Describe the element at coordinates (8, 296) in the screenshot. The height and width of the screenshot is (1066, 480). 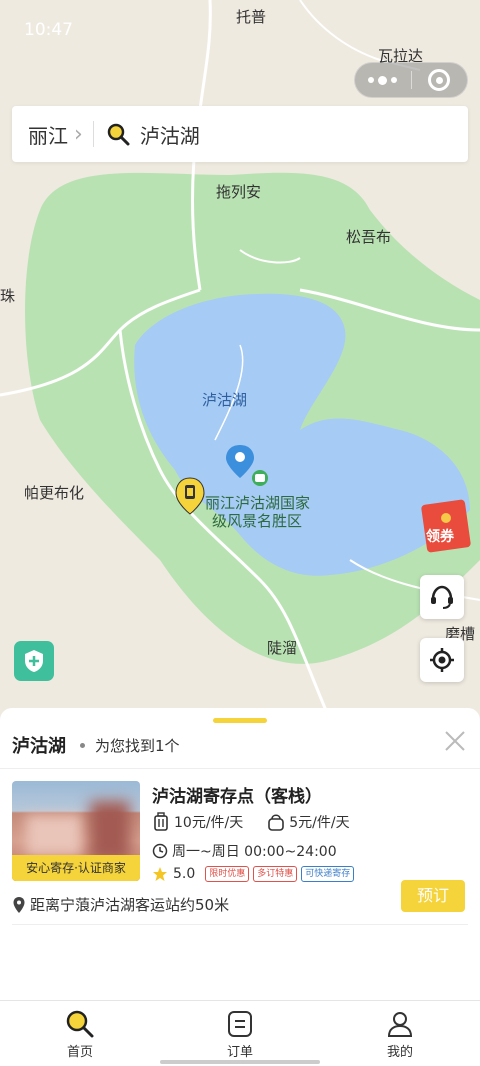
I see `map-label: 珠` at that location.